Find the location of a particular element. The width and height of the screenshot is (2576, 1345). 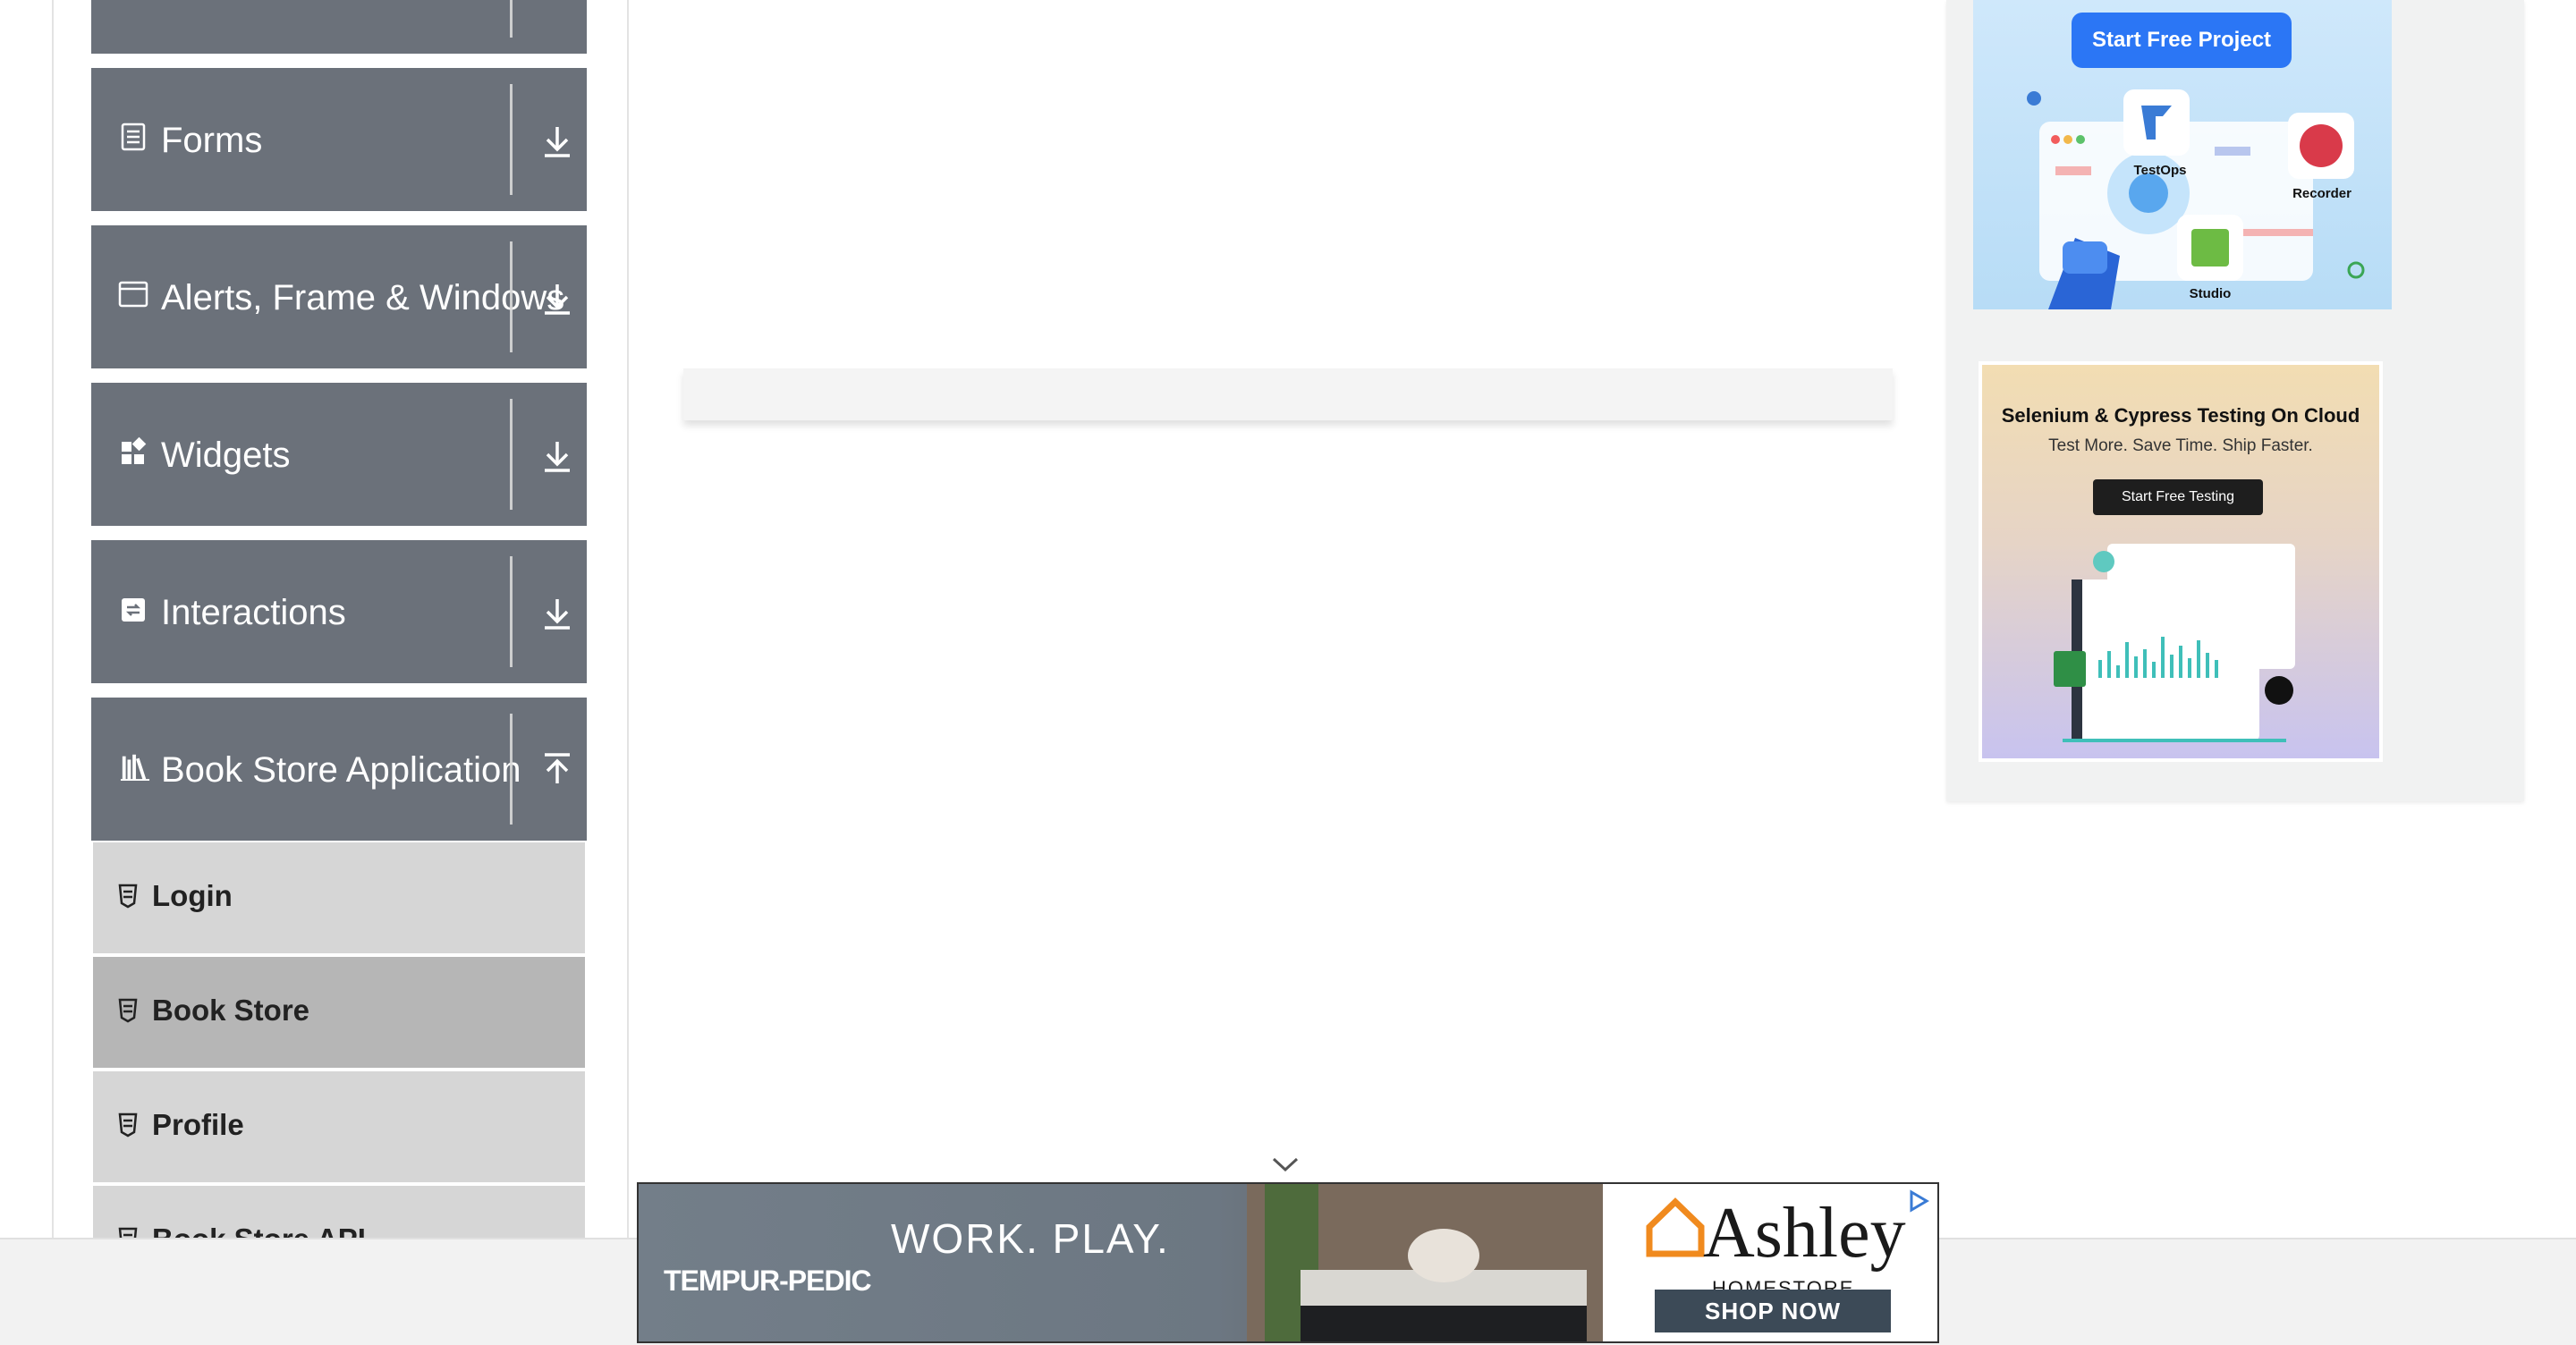

item-label: Book Store is located at coordinates (231, 1010).